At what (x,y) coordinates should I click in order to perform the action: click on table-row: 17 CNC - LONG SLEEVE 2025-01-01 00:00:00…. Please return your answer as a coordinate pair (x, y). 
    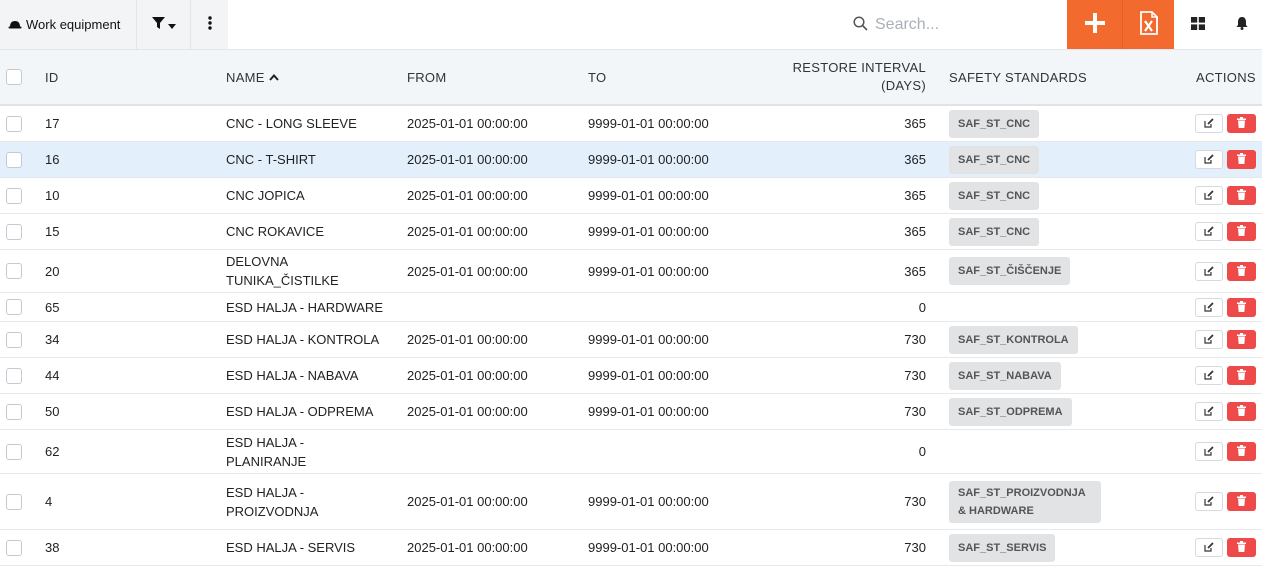
    Looking at the image, I should click on (631, 124).